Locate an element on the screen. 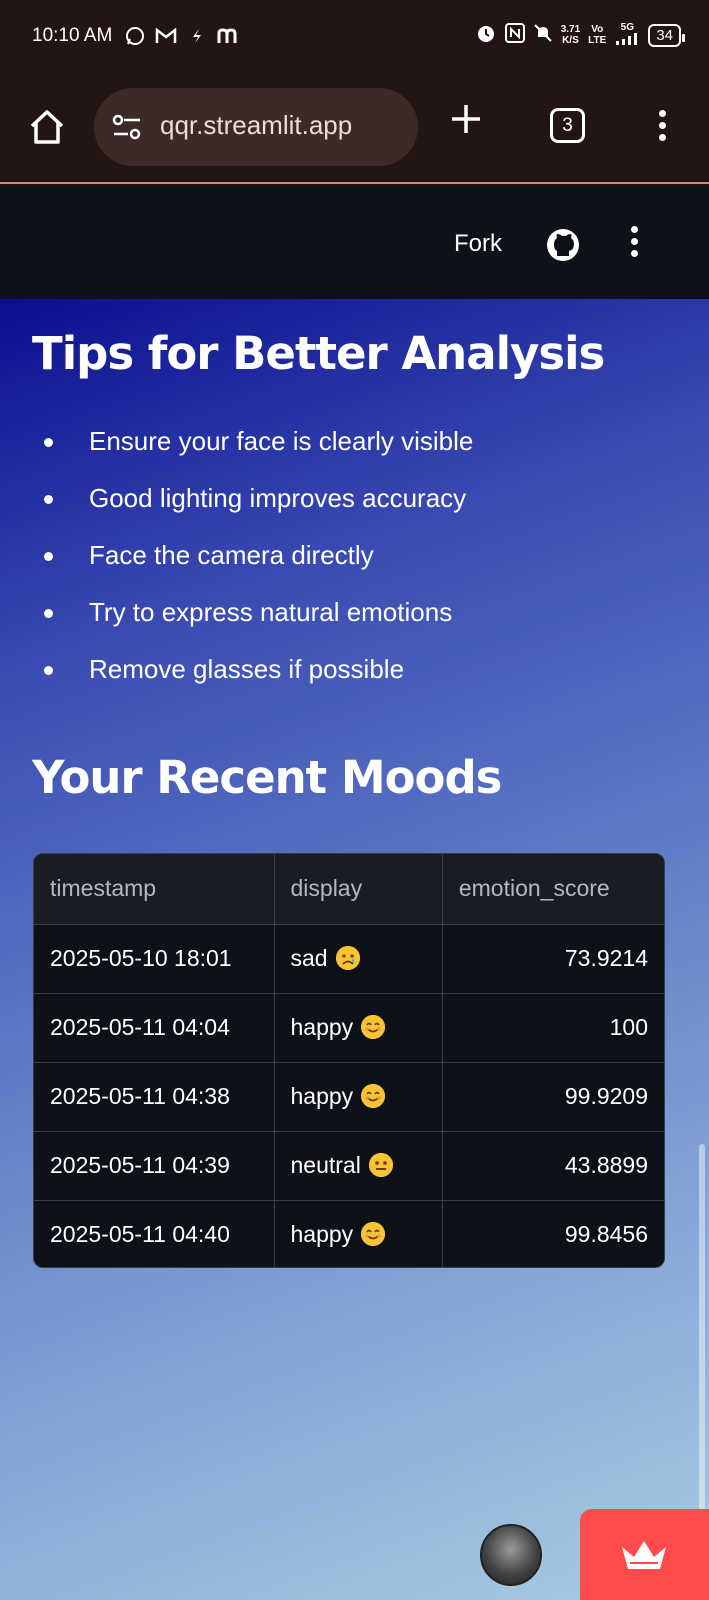 Image resolution: width=709 pixels, height=1600 pixels. new-tab-button is located at coordinates (466, 123).